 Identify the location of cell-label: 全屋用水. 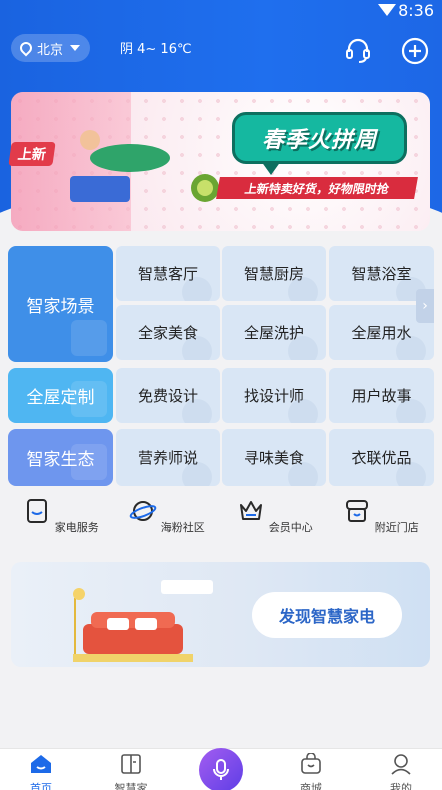
(381, 333).